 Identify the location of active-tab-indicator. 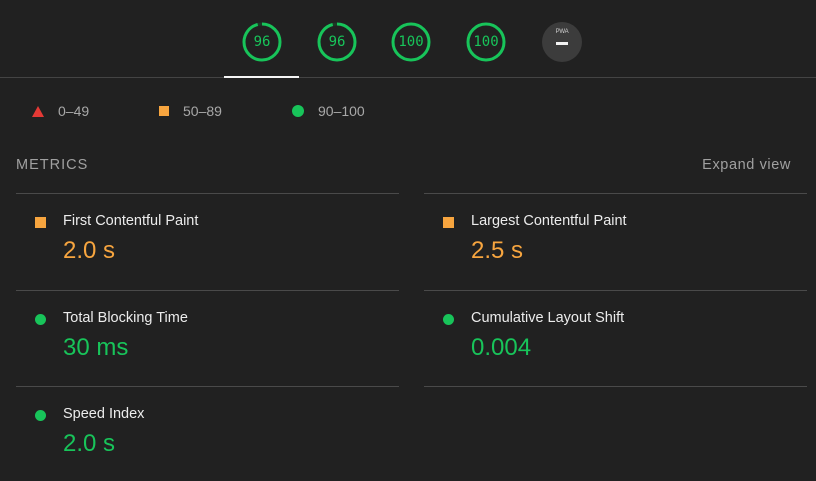
(261, 77).